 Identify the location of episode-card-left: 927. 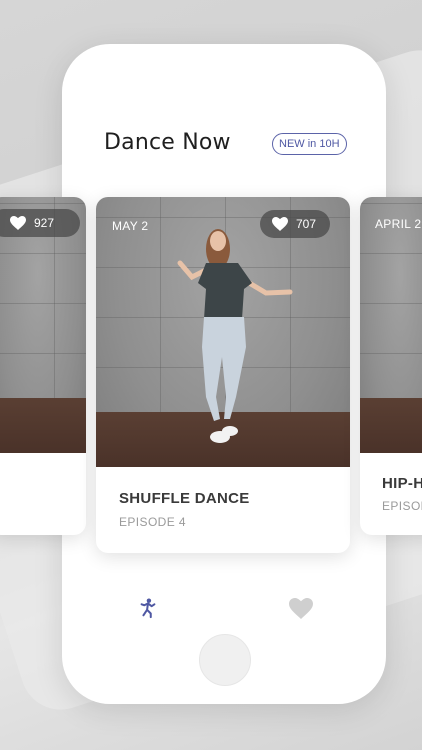
(43, 366).